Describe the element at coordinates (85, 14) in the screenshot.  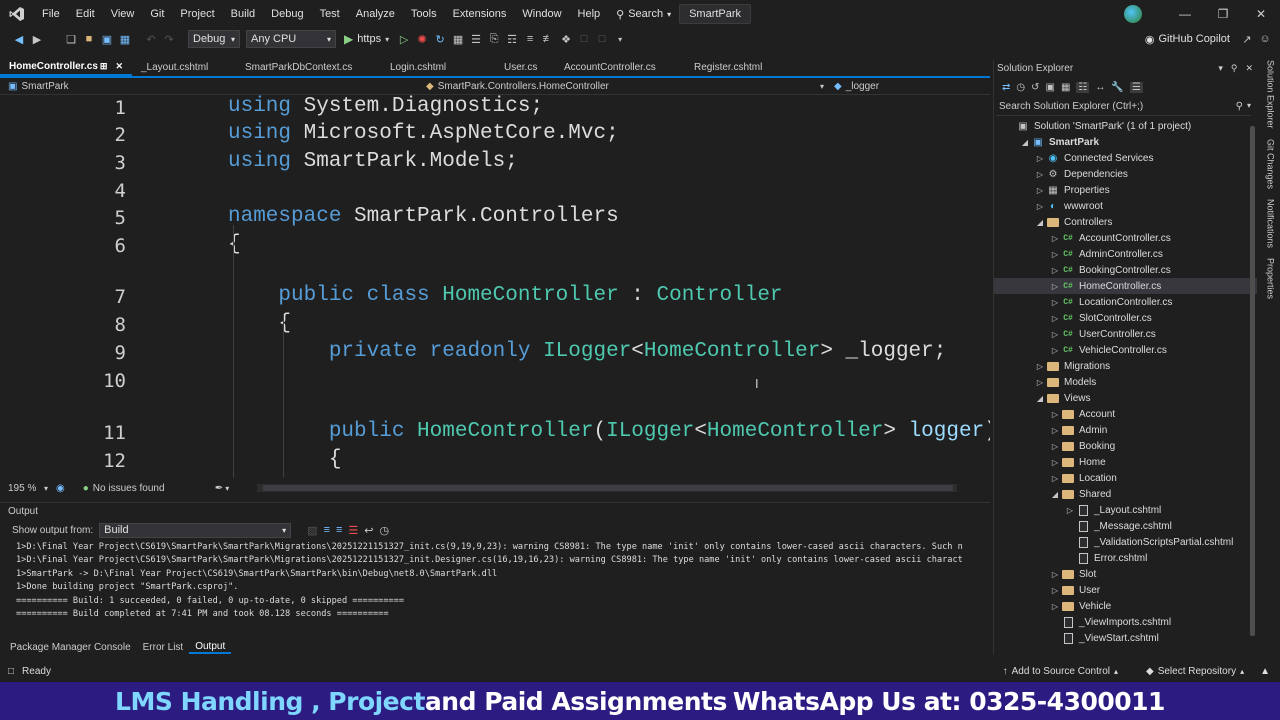
I see `menu-edit: Edit` at that location.